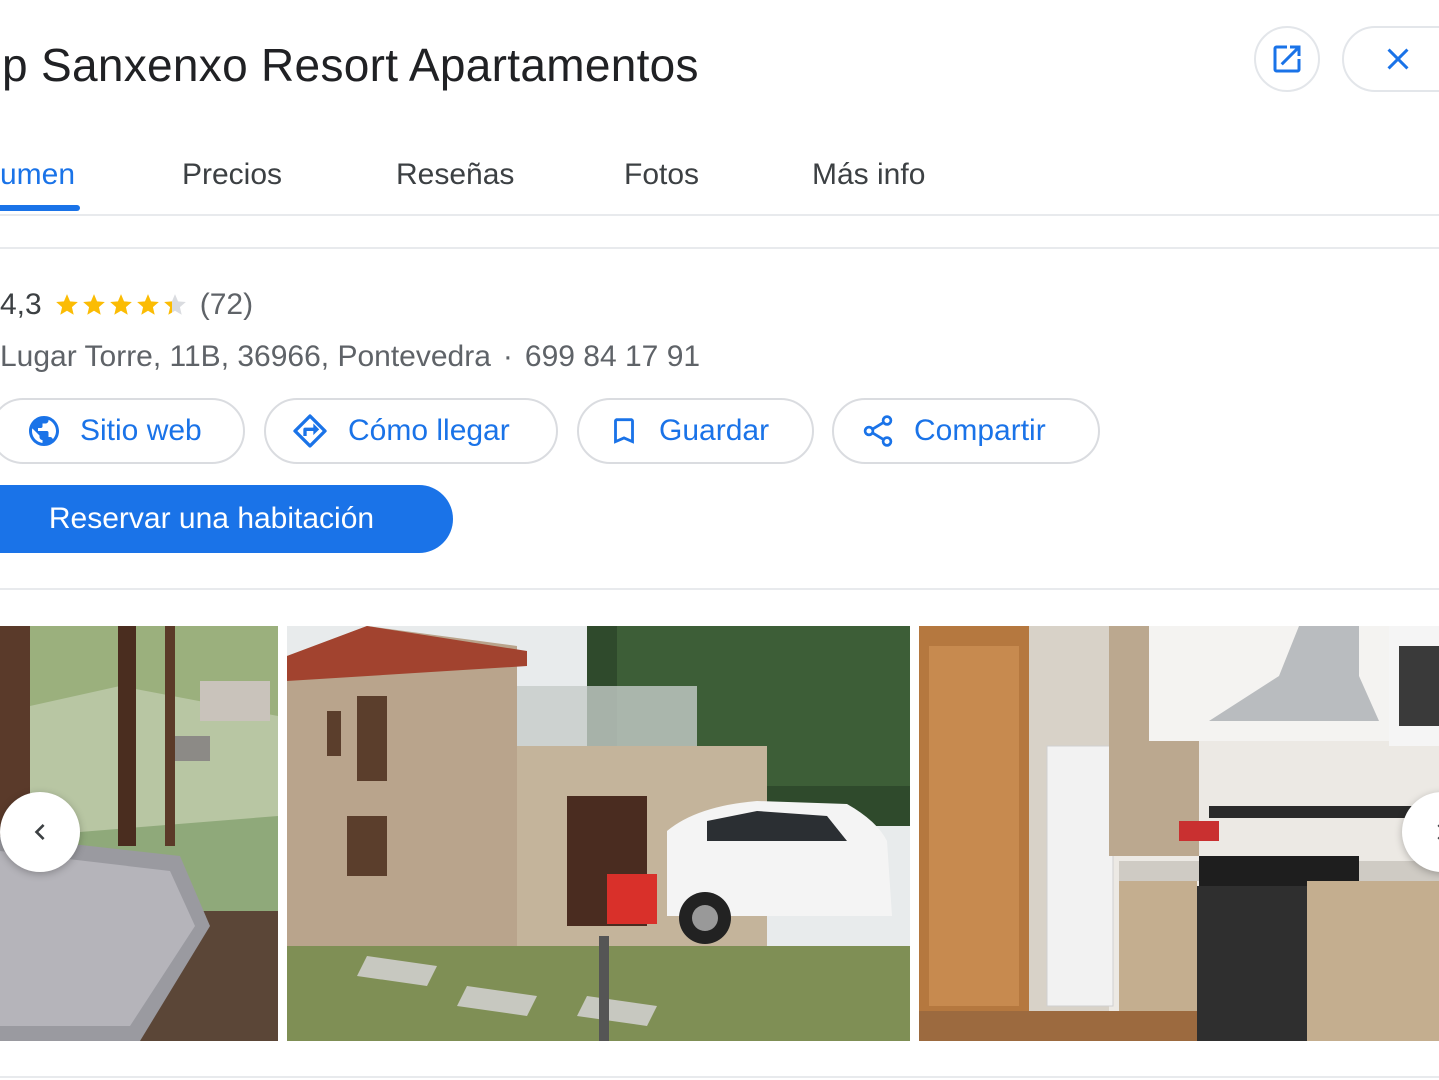 The height and width of the screenshot is (1080, 1439). I want to click on photo-kitchen, so click(1179, 833).